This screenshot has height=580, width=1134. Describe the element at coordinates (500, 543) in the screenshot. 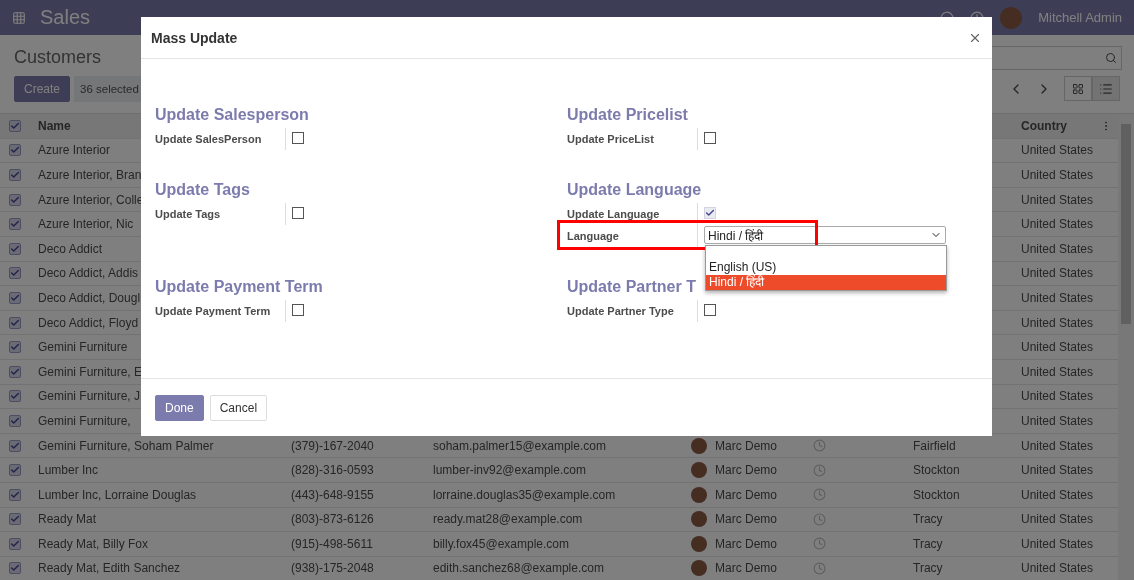

I see `table-cell-text: billy.fox45@example.com` at that location.